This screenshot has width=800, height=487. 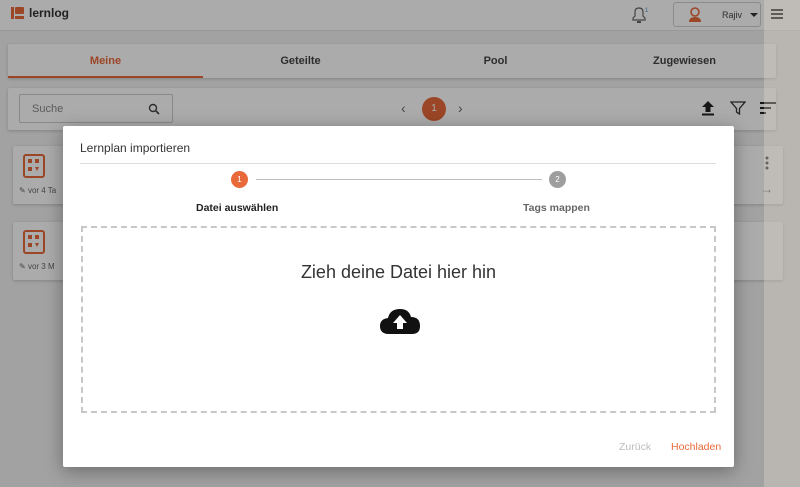 What do you see at coordinates (399, 179) in the screenshot?
I see `stepper-connector` at bounding box center [399, 179].